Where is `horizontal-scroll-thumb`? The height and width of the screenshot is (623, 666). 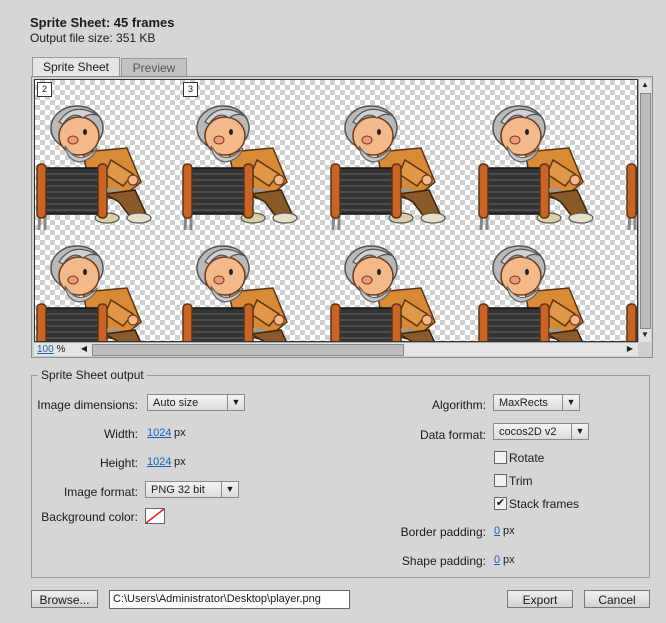
horizontal-scroll-thumb is located at coordinates (248, 350).